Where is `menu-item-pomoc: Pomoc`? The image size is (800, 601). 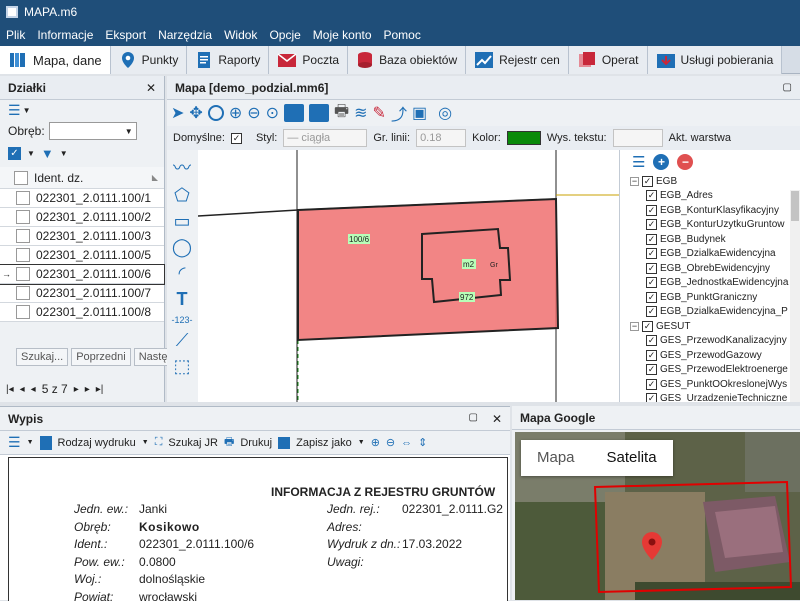
menu-item-pomoc: Pomoc is located at coordinates (402, 35).